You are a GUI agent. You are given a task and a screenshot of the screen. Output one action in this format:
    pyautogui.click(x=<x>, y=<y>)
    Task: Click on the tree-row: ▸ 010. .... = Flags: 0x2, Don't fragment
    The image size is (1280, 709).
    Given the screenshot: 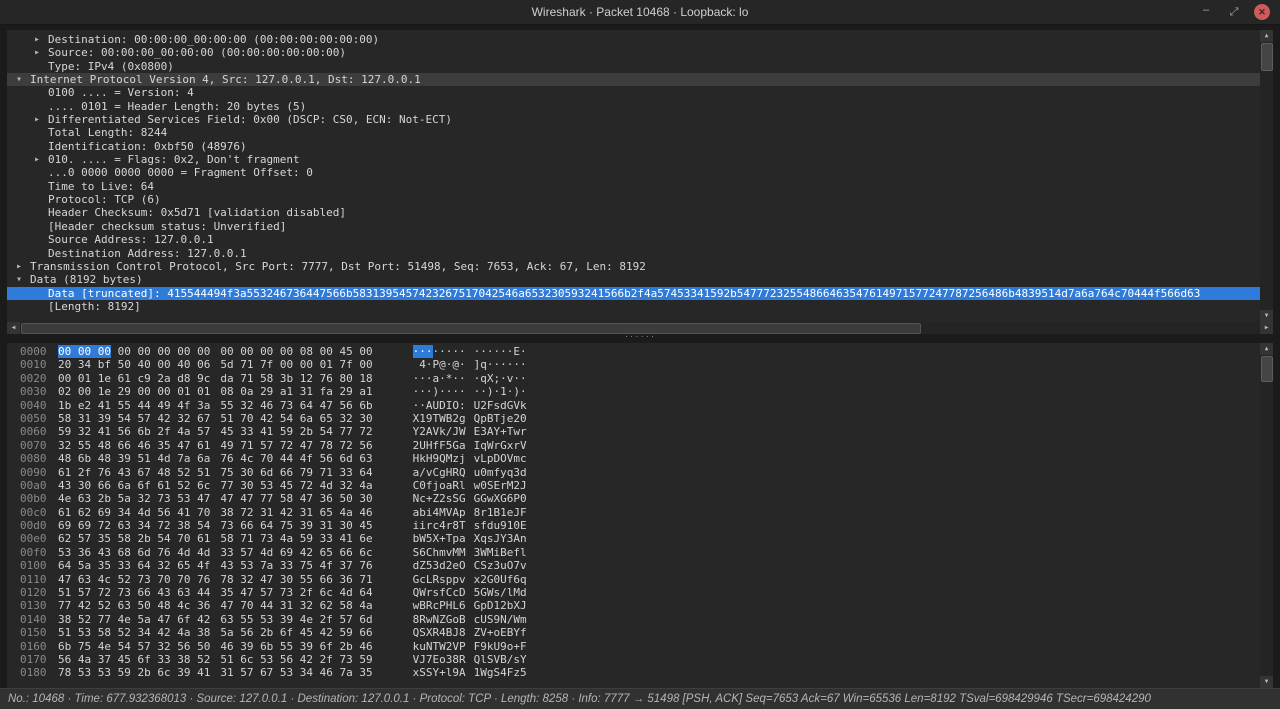 What is the action you would take?
    pyautogui.click(x=633, y=159)
    